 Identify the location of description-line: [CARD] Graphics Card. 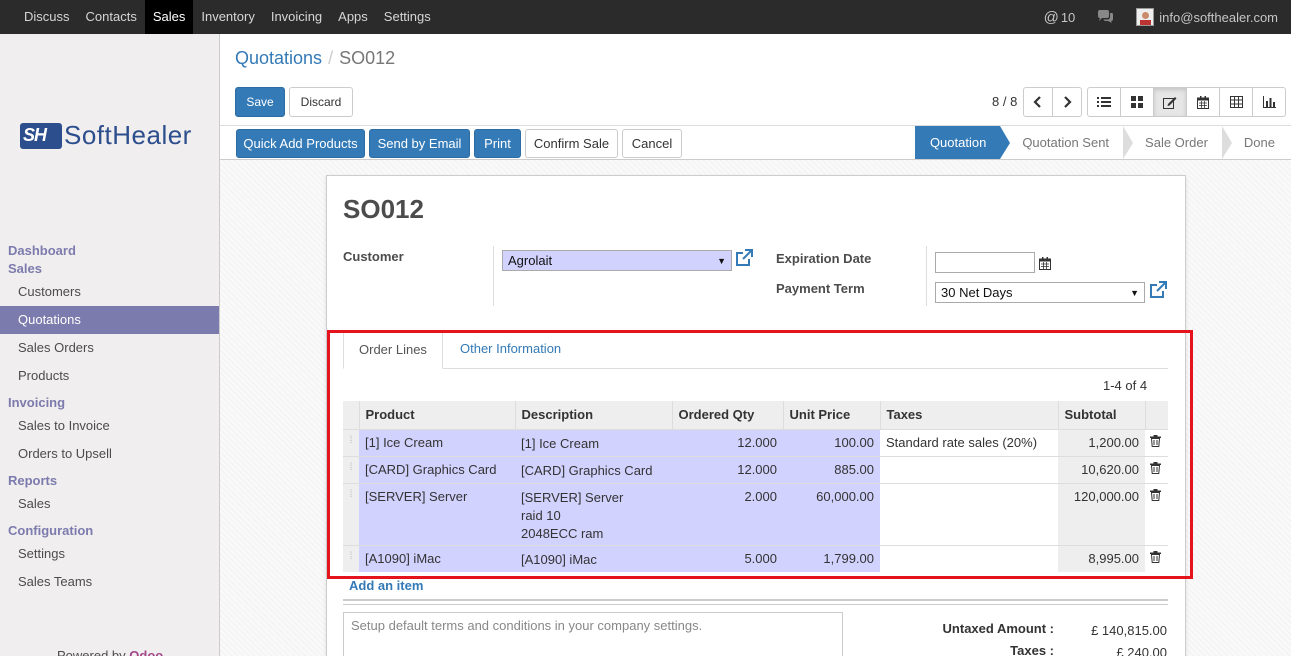
(587, 470).